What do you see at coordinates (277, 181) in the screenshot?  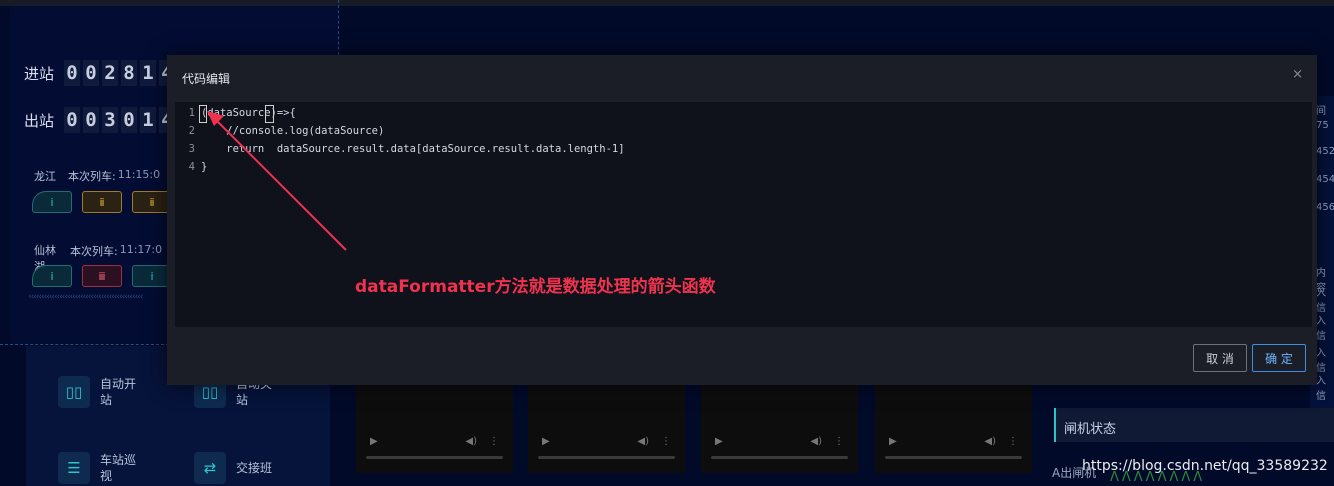 I see `annotation-arrow` at bounding box center [277, 181].